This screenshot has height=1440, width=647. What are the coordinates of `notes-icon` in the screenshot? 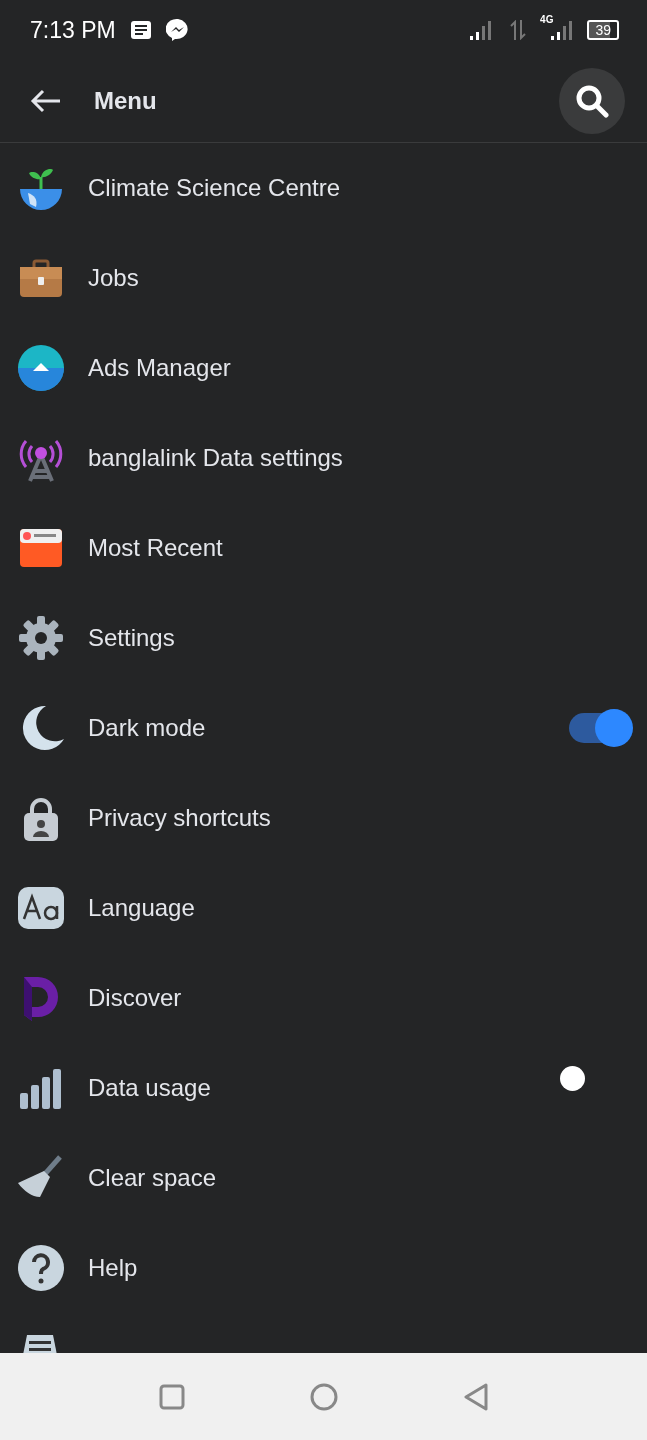 It's located at (140, 30).